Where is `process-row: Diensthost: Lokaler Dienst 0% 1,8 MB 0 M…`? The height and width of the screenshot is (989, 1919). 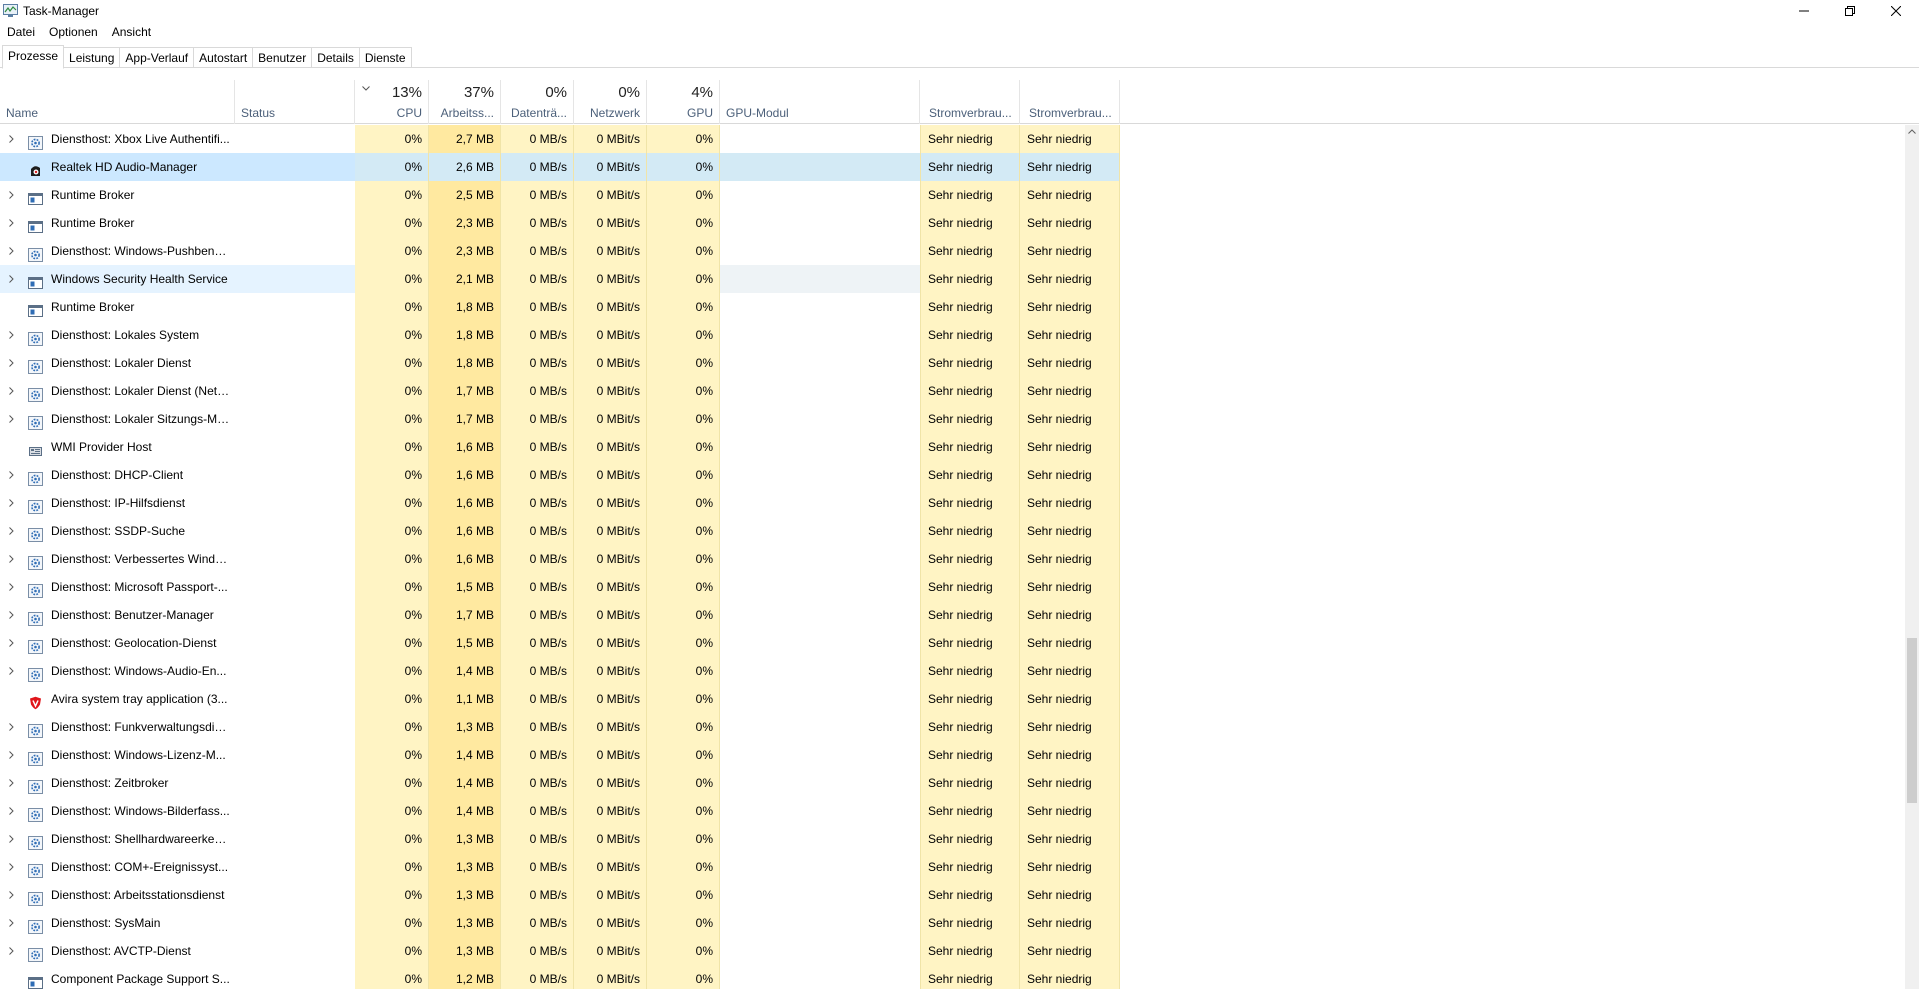
process-row: Diensthost: Lokaler Dienst 0% 1,8 MB 0 M… is located at coordinates (560, 363).